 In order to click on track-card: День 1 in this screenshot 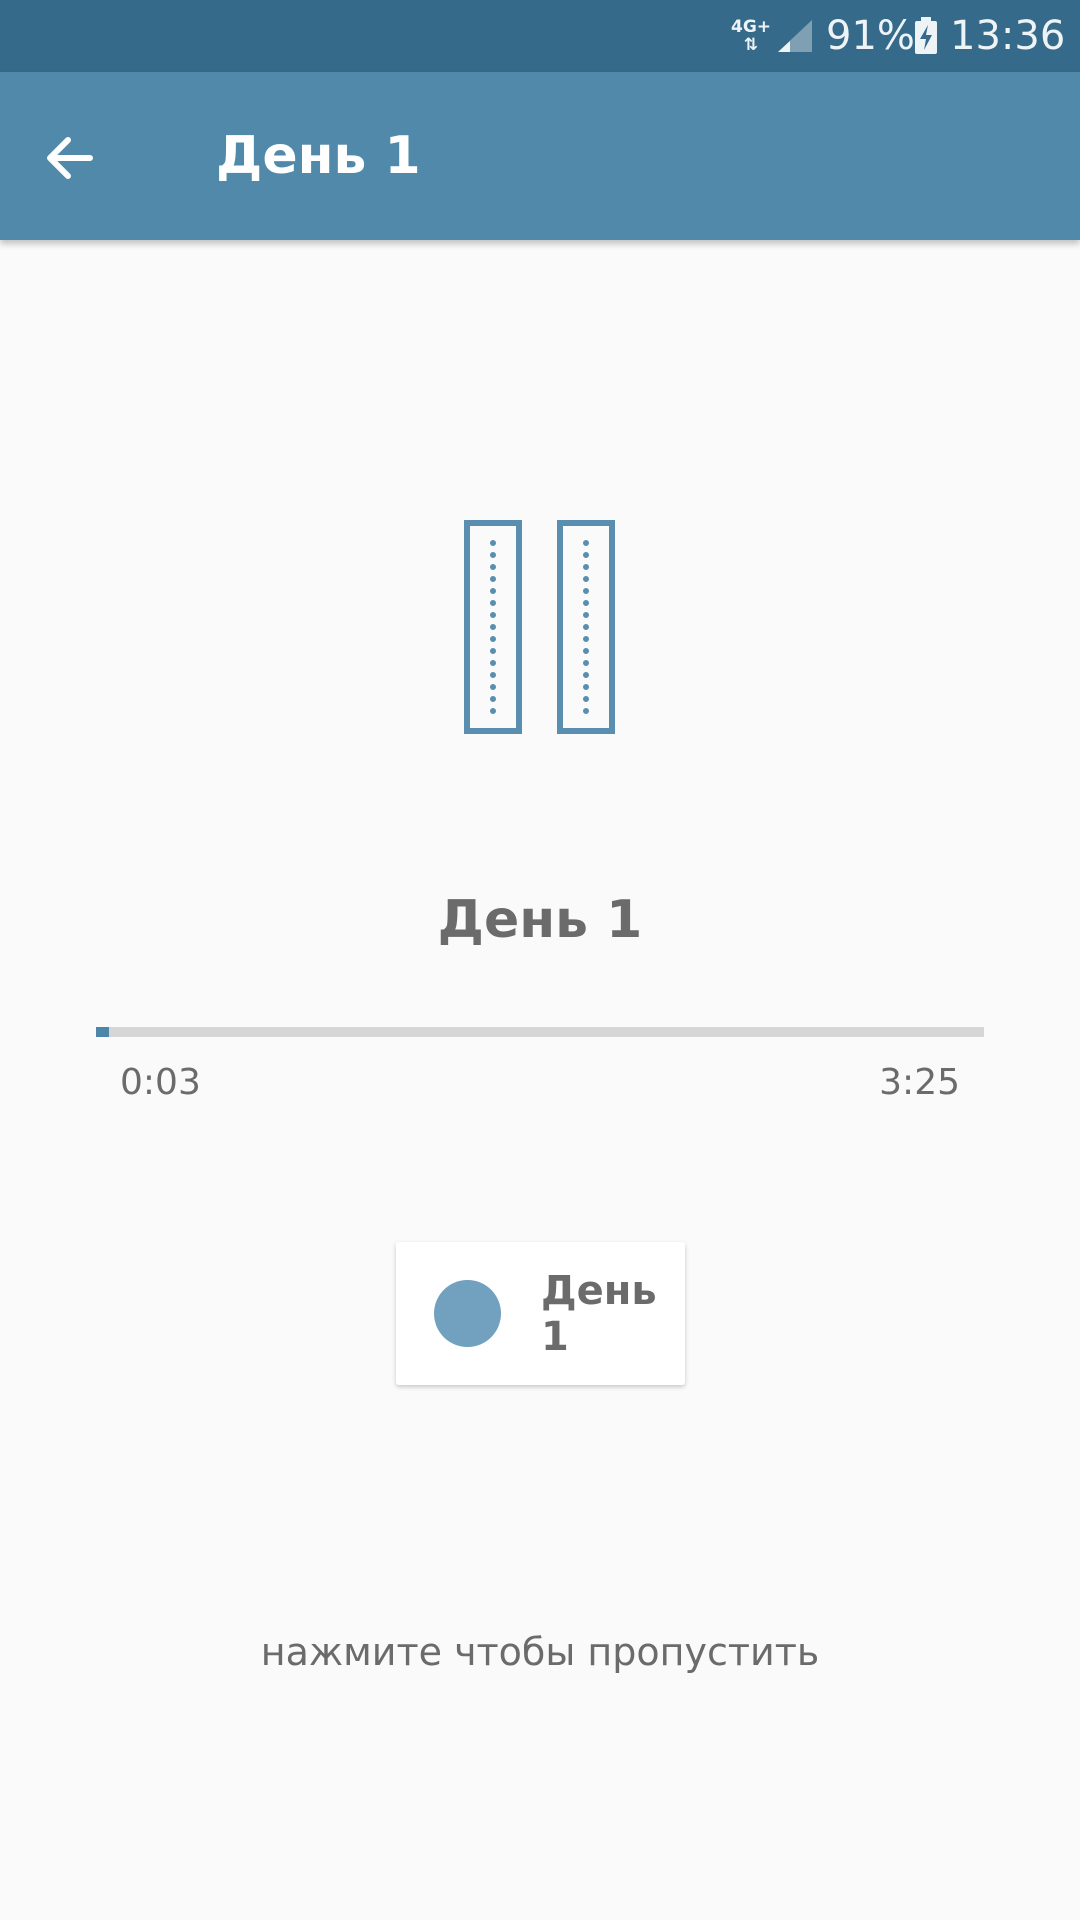, I will do `click(540, 1313)`.